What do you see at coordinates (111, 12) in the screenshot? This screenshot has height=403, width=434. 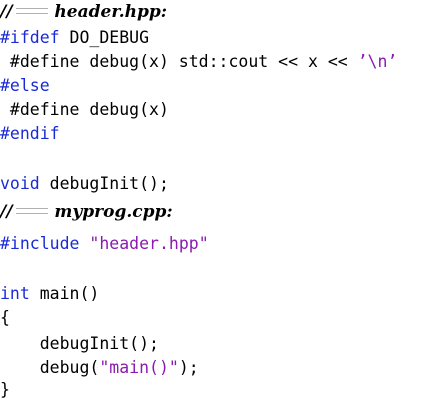 I see `filename-label: header.hpp:` at bounding box center [111, 12].